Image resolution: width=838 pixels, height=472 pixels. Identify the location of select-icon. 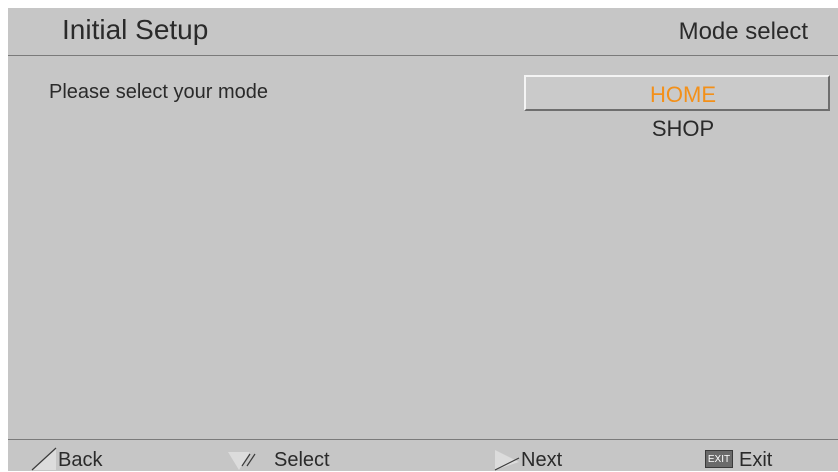
(242, 461).